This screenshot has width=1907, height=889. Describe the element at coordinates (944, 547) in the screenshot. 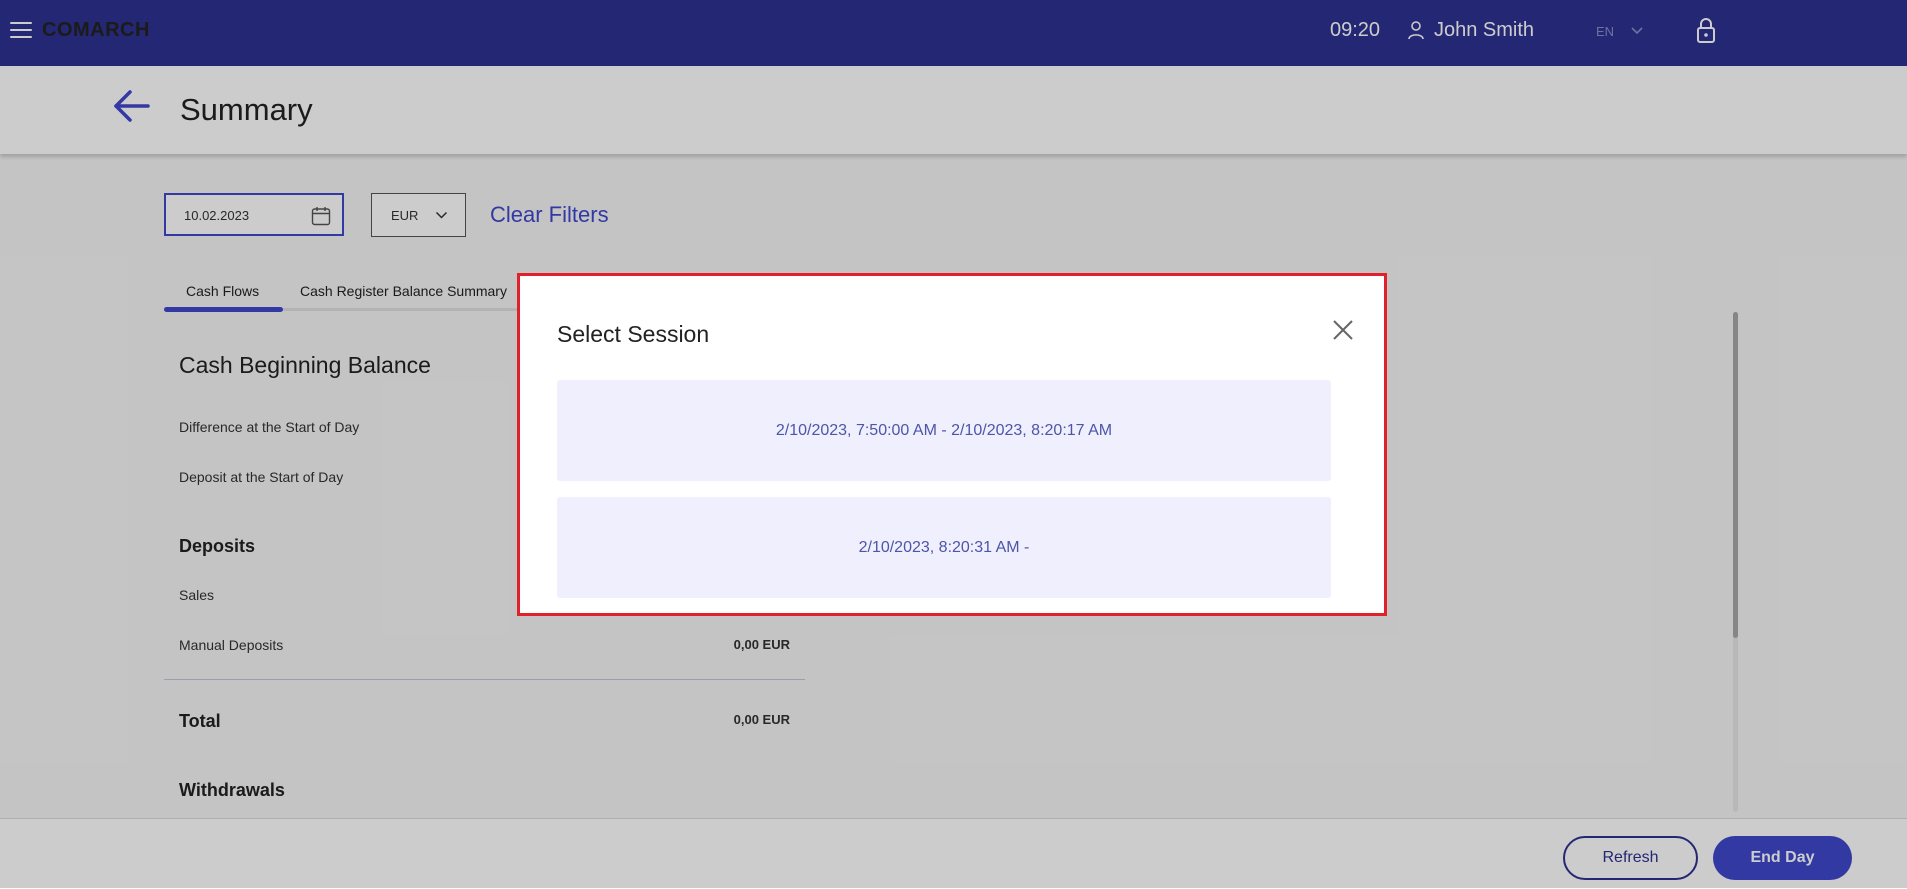

I see `session-option: 2/10/2023, 8:20:31 AM -` at that location.